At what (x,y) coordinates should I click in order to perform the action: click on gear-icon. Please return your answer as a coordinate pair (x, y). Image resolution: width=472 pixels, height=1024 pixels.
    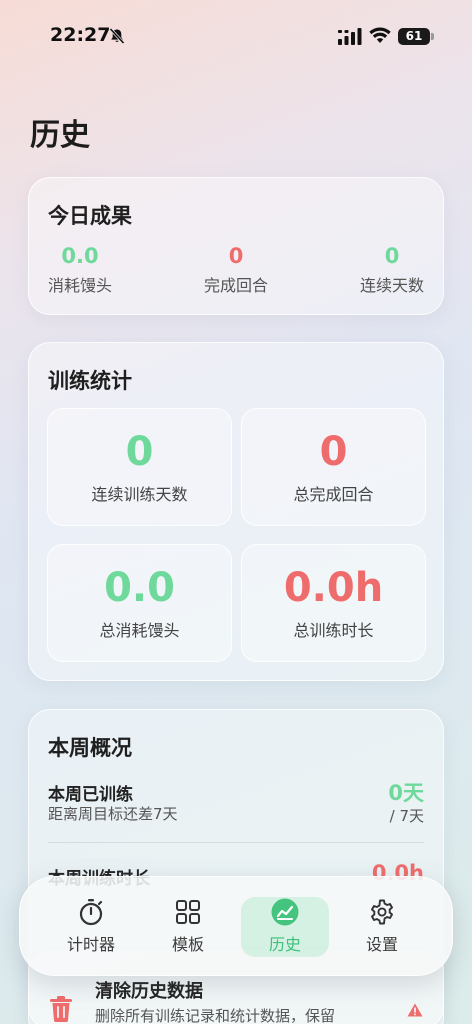
    Looking at the image, I should click on (382, 912).